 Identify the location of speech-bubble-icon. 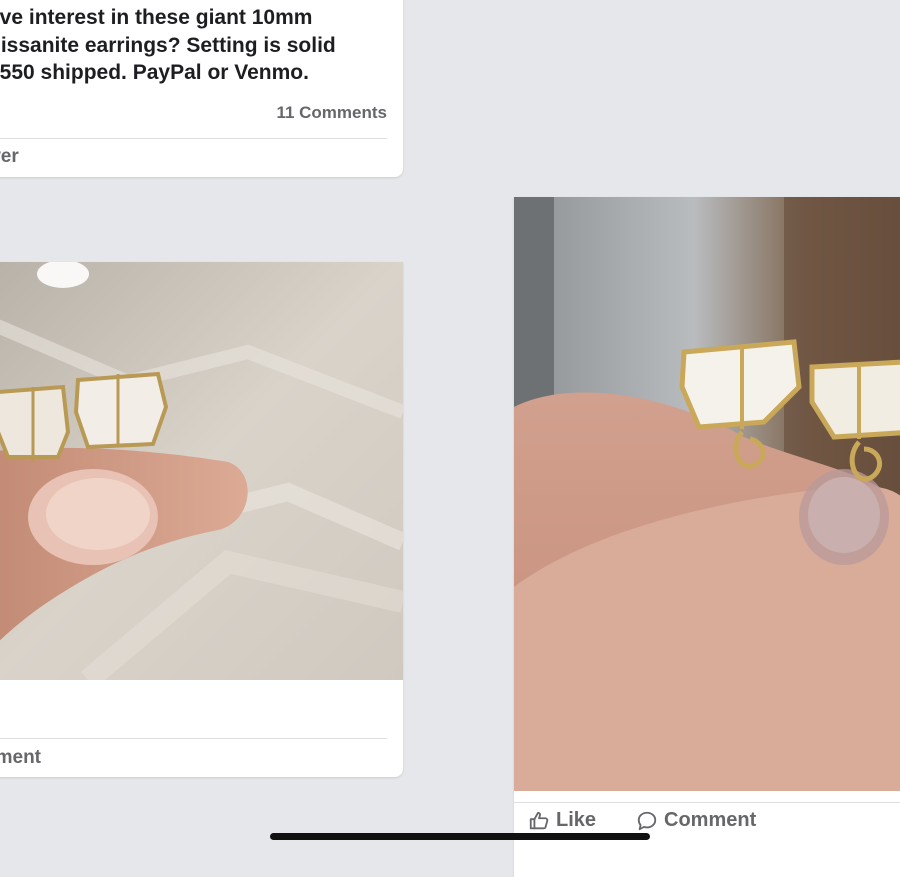
(647, 821).